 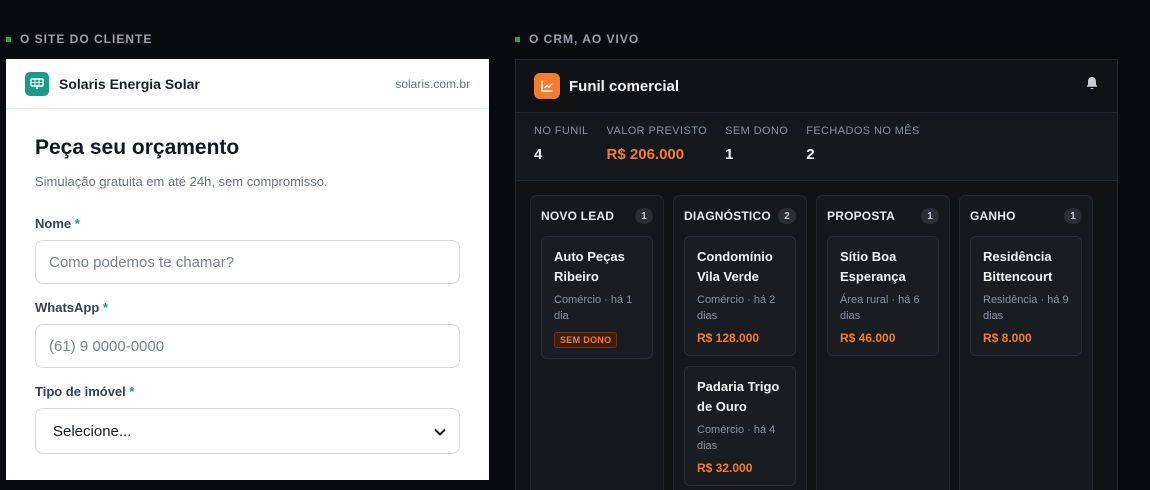 What do you see at coordinates (868, 338) in the screenshot?
I see `deal-value: R$ 46.000` at bounding box center [868, 338].